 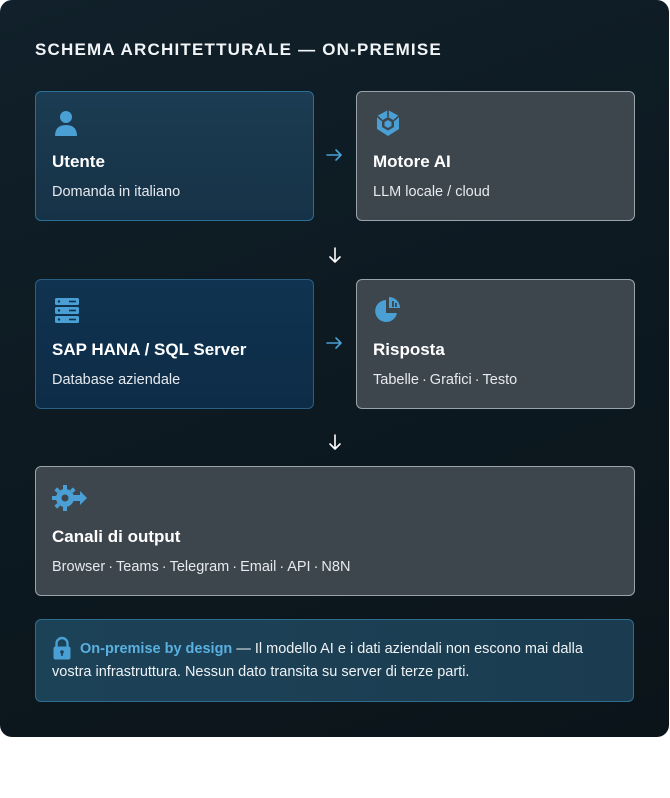 What do you see at coordinates (149, 349) in the screenshot?
I see `card-title: SAP HANA / SQL Server` at bounding box center [149, 349].